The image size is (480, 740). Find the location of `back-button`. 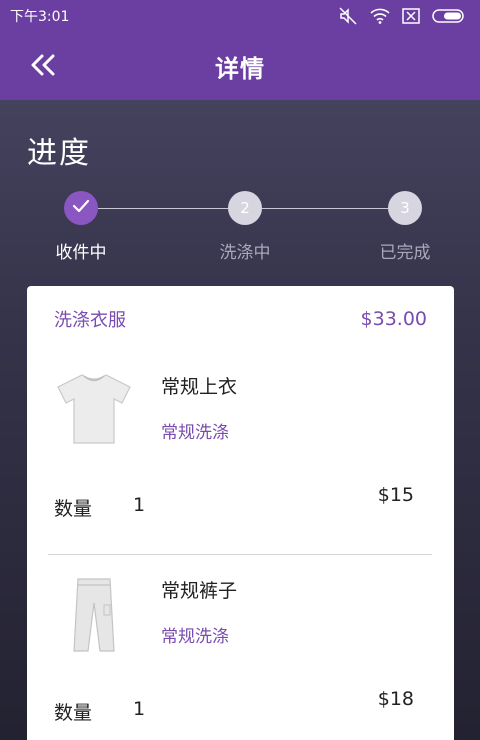

back-button is located at coordinates (43, 67).